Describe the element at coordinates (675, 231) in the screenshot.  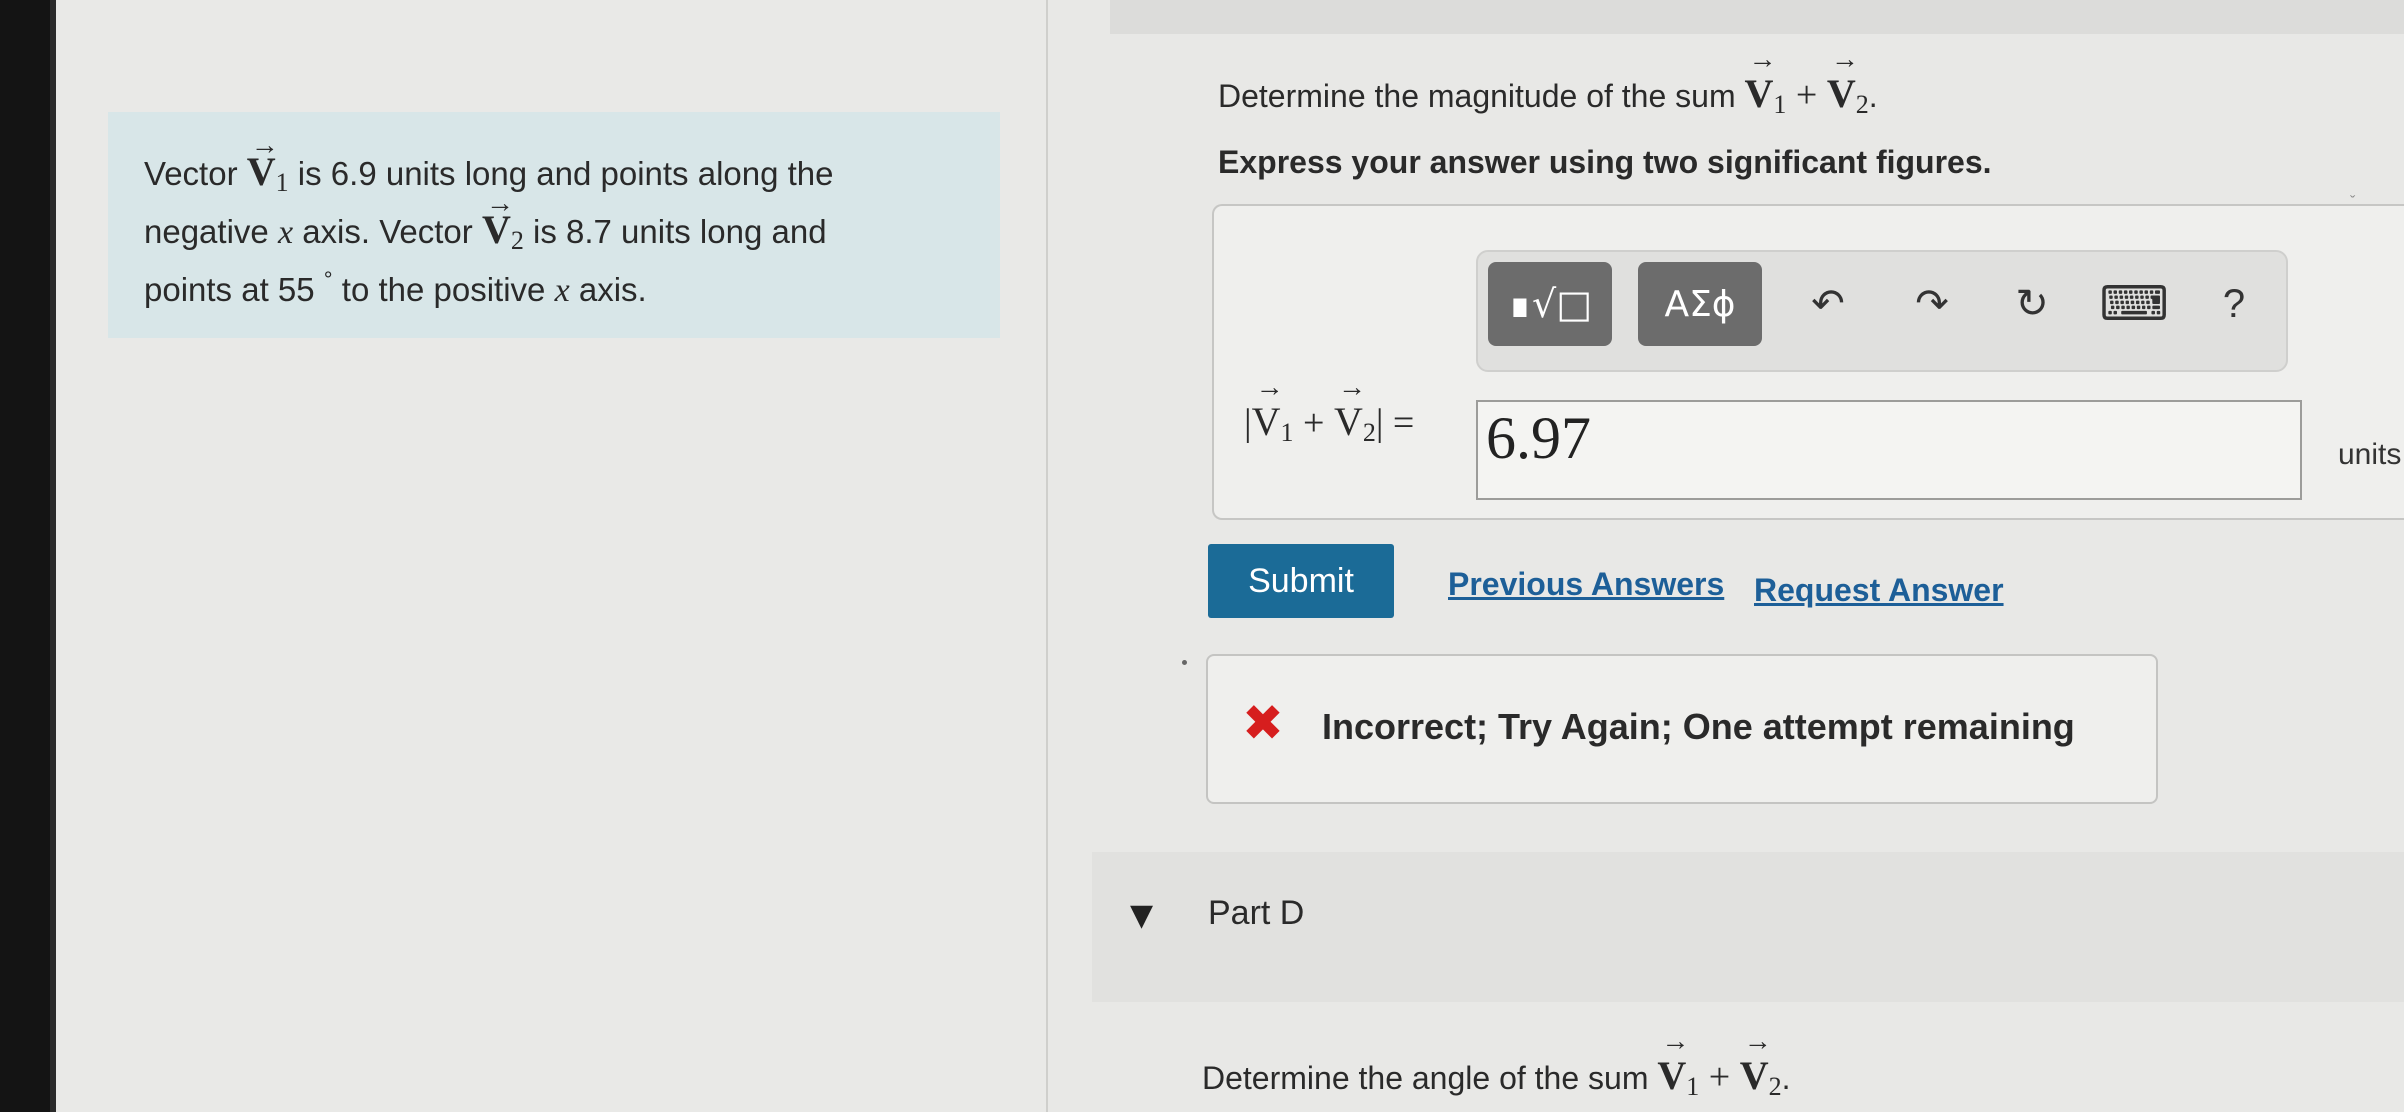
I see `text: is 8.7 units long and` at that location.